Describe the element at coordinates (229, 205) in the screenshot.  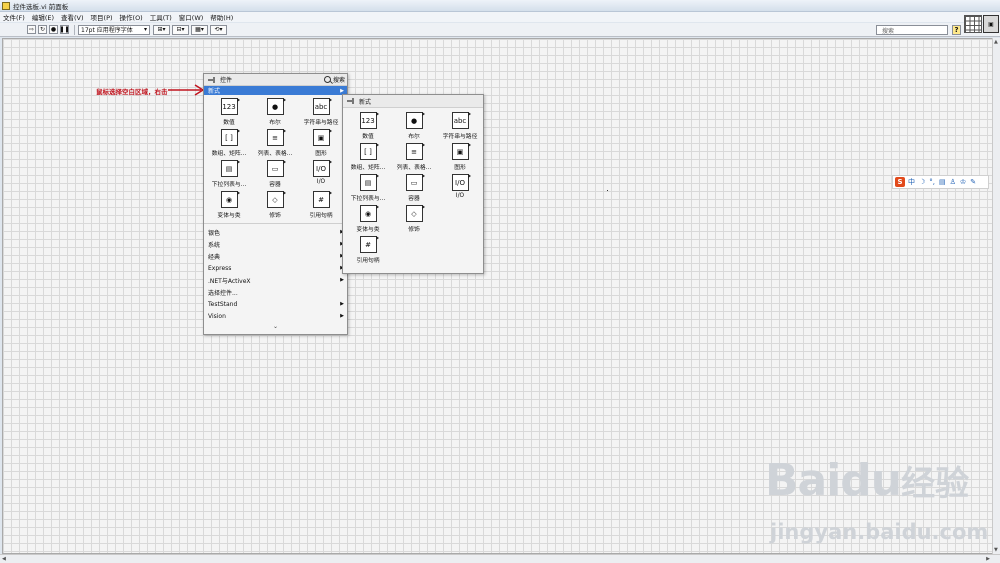
I see `palette-item-variant-class: ◉ 变体与类` at that location.